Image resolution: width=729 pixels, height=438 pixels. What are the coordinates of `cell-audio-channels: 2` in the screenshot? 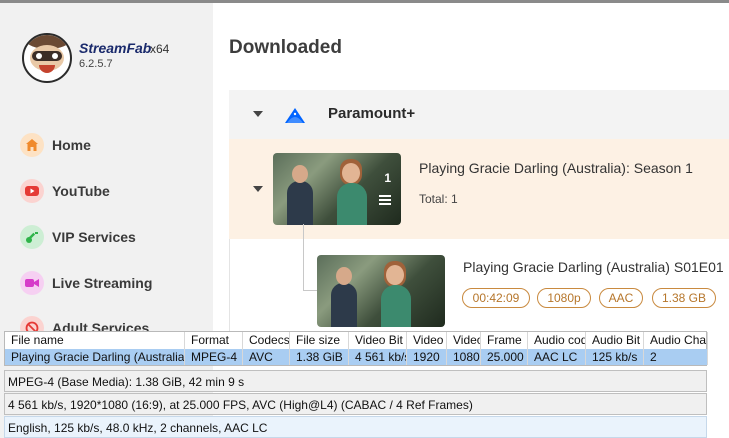 It's located at (676, 357).